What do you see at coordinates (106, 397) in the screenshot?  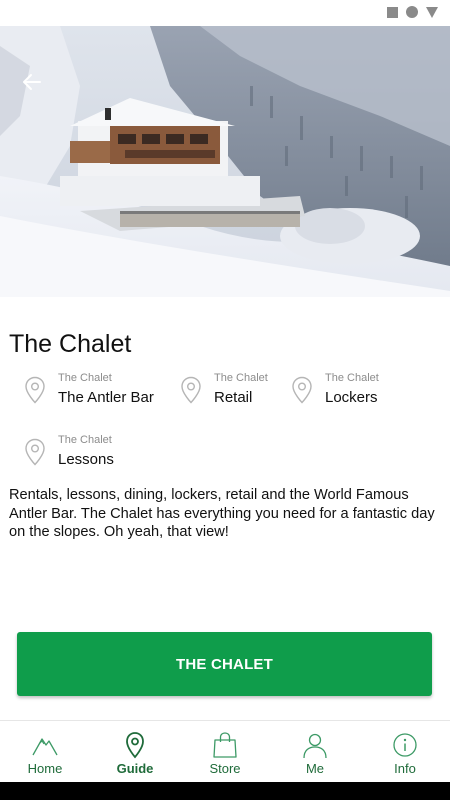 I see `location-name: The Antler Bar` at bounding box center [106, 397].